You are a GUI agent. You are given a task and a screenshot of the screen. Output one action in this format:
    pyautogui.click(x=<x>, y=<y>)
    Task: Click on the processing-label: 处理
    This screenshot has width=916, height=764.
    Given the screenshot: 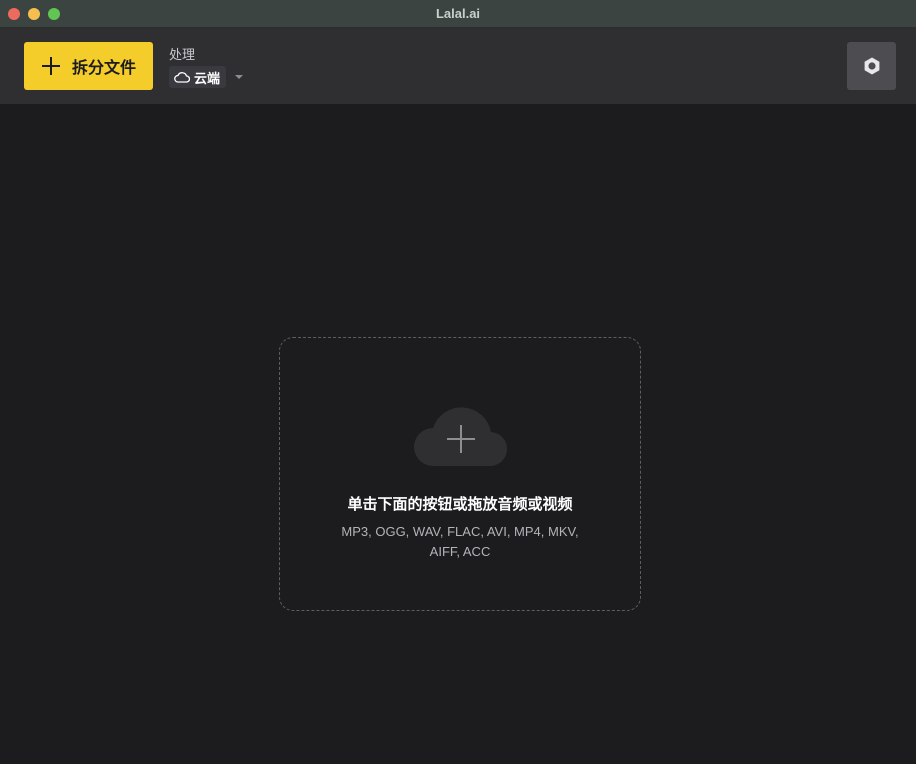 What is the action you would take?
    pyautogui.click(x=182, y=54)
    